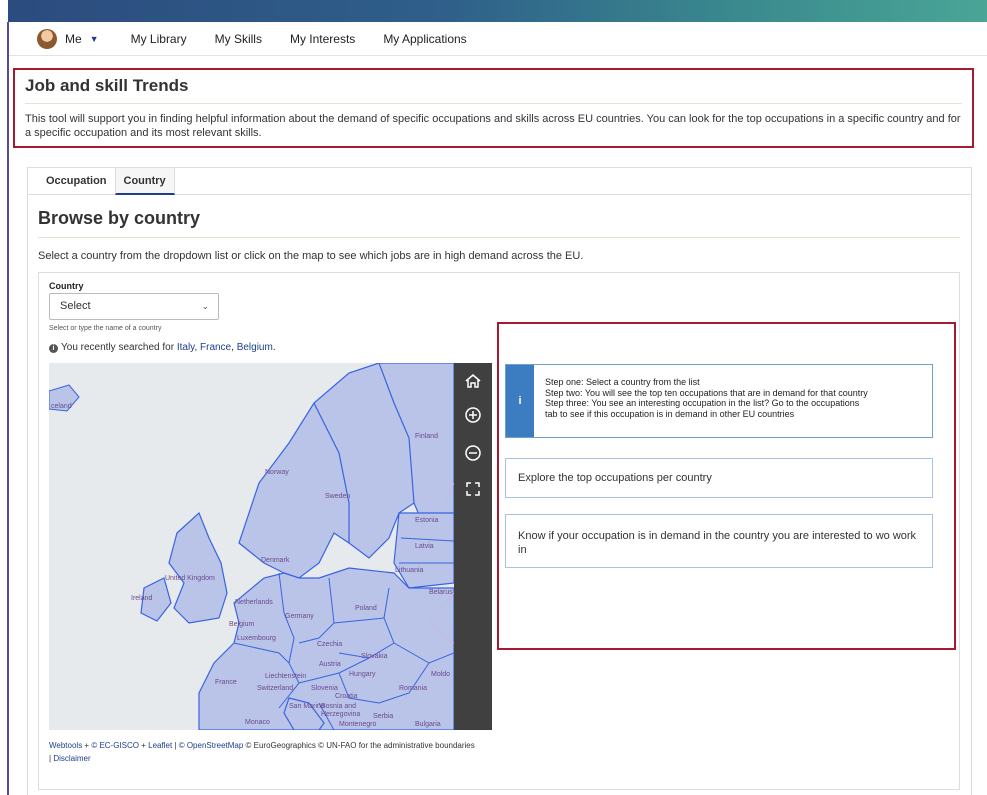 The width and height of the screenshot is (987, 795). I want to click on nav-me: Me, so click(73, 39).